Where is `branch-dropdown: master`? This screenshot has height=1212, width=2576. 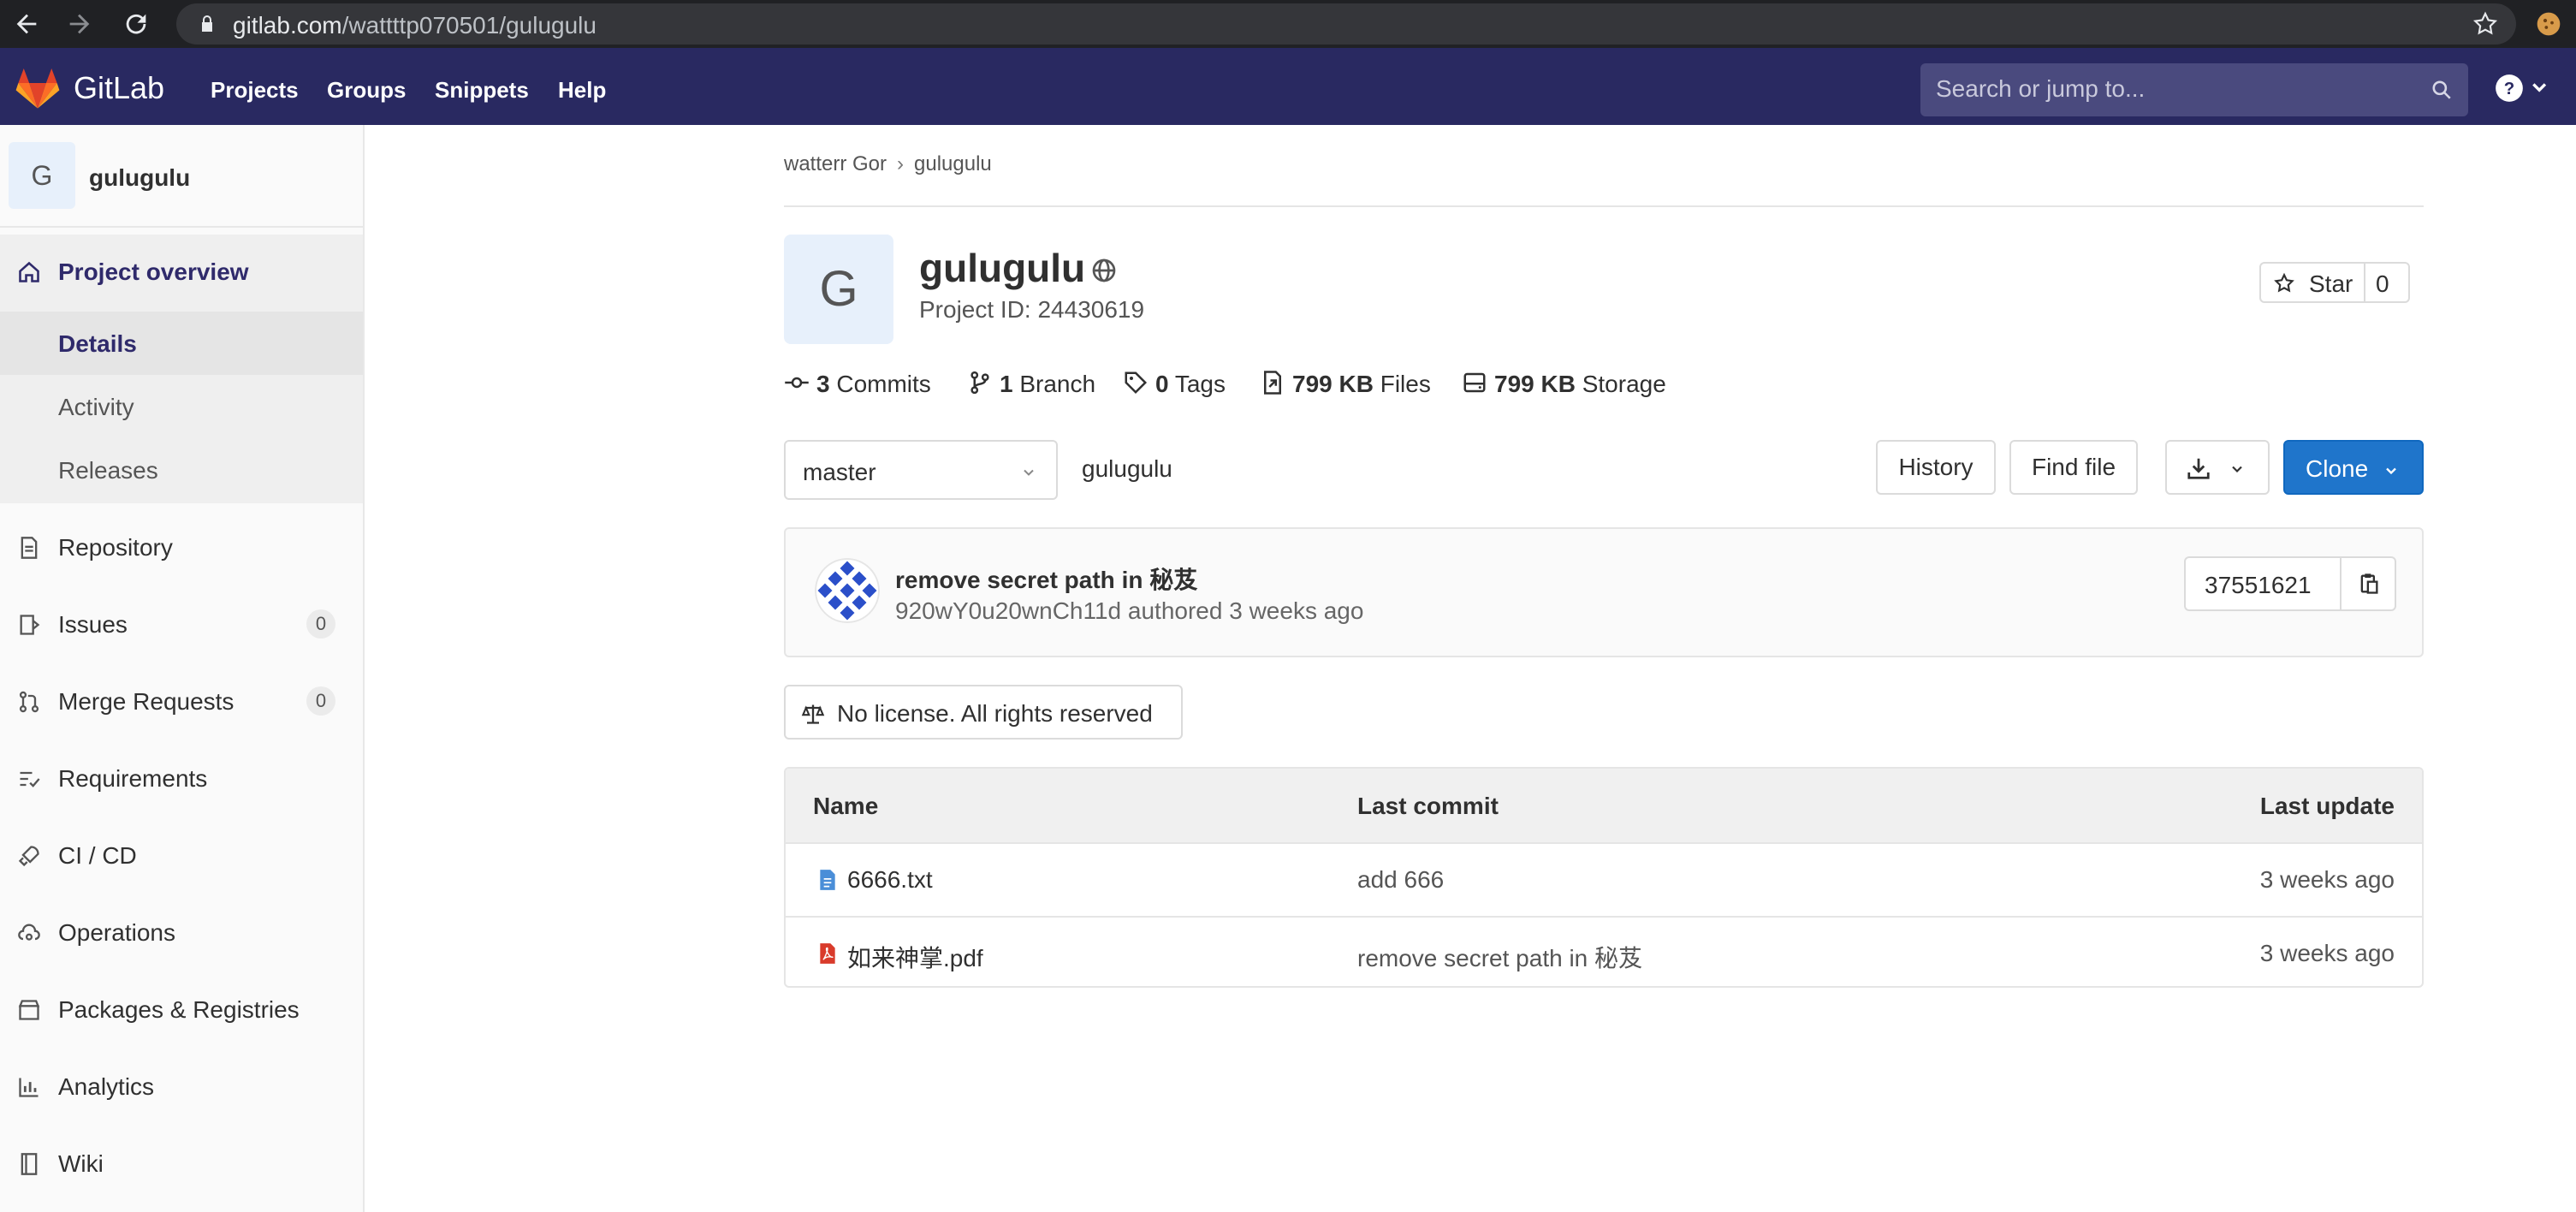 branch-dropdown: master is located at coordinates (921, 470).